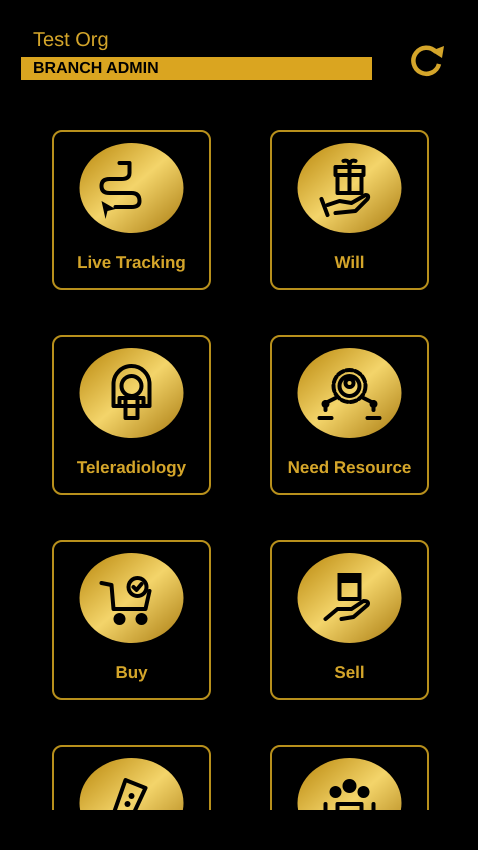 The image size is (478, 850). I want to click on route-icon, so click(131, 188).